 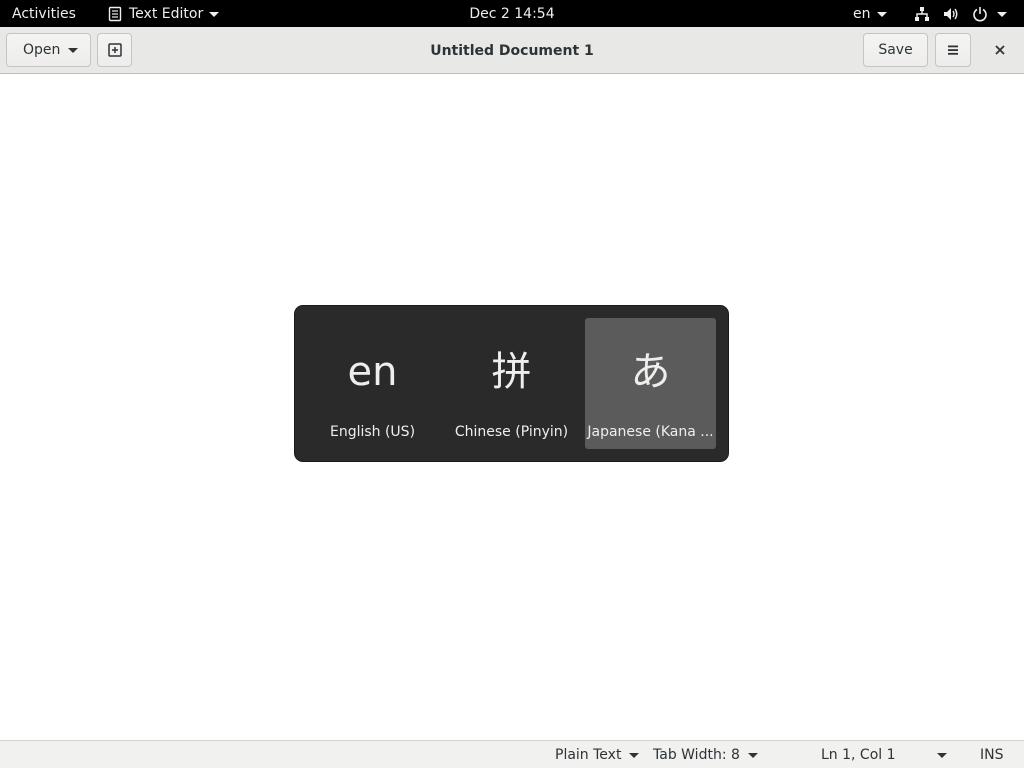 I want to click on tab-width-selector: Tab Width: 8, so click(x=705, y=754).